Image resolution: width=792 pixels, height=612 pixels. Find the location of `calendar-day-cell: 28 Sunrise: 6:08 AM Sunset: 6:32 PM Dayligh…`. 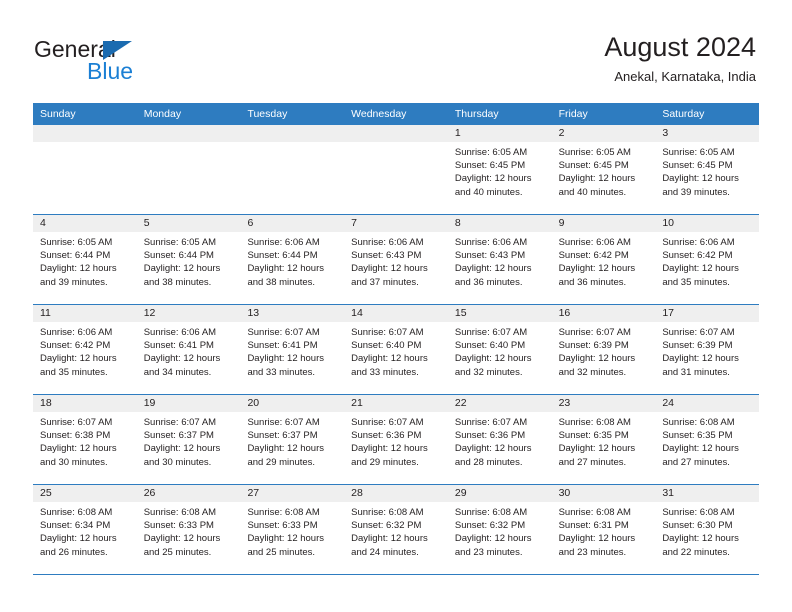

calendar-day-cell: 28 Sunrise: 6:08 AM Sunset: 6:32 PM Dayligh… is located at coordinates (396, 529).